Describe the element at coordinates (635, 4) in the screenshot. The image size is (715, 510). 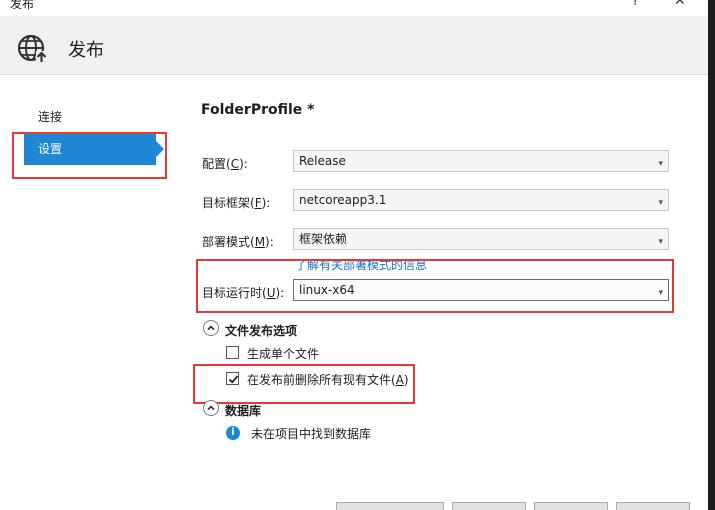
I see `help-button: ?` at that location.